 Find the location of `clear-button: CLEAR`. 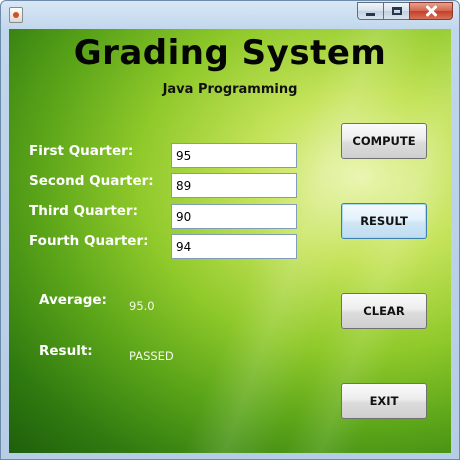

clear-button: CLEAR is located at coordinates (384, 311).